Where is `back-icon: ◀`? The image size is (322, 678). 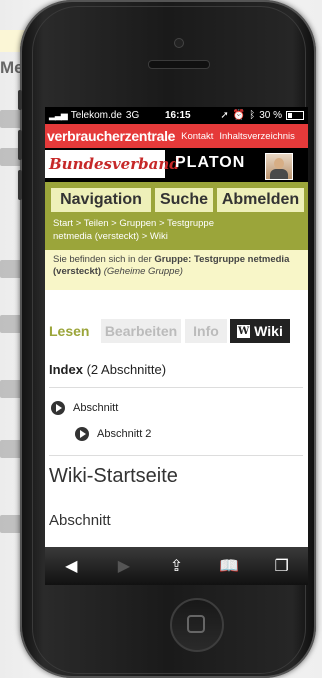 back-icon: ◀ is located at coordinates (71, 566).